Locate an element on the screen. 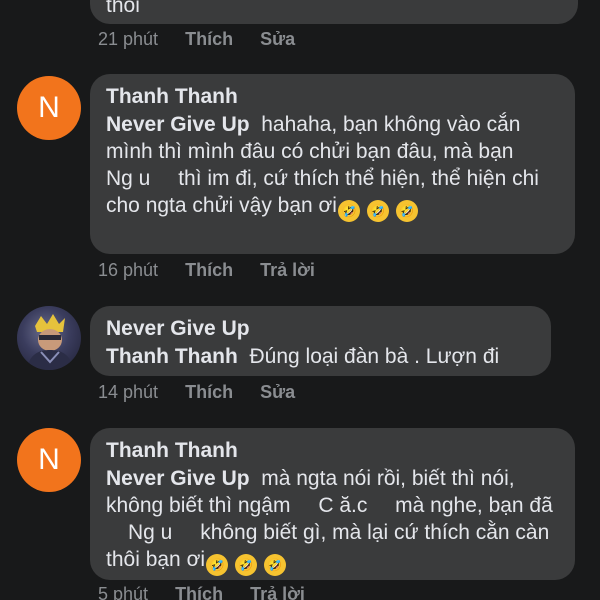  comment-time: 5 phút is located at coordinates (123, 592).